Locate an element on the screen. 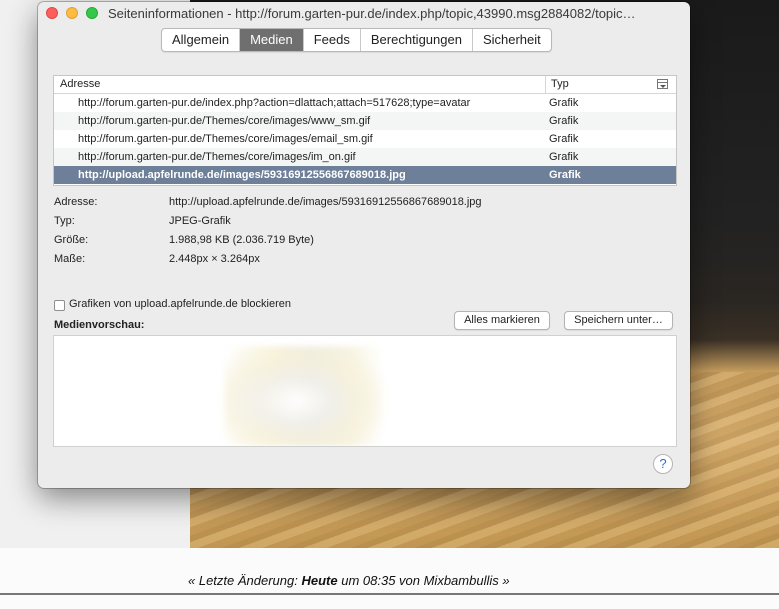 This screenshot has height=609, width=779. media-preview is located at coordinates (365, 391).